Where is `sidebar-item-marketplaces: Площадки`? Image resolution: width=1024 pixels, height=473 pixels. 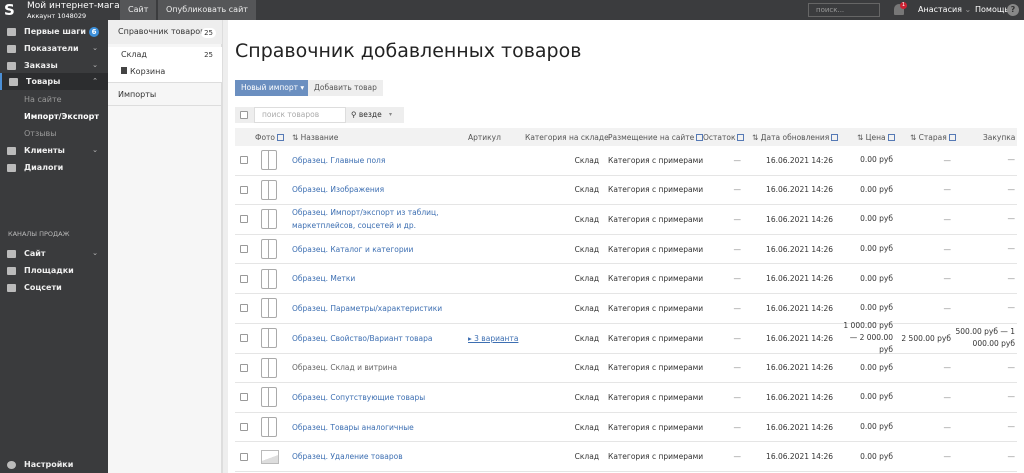
sidebar-item-marketplaces: Площадки is located at coordinates (54, 270).